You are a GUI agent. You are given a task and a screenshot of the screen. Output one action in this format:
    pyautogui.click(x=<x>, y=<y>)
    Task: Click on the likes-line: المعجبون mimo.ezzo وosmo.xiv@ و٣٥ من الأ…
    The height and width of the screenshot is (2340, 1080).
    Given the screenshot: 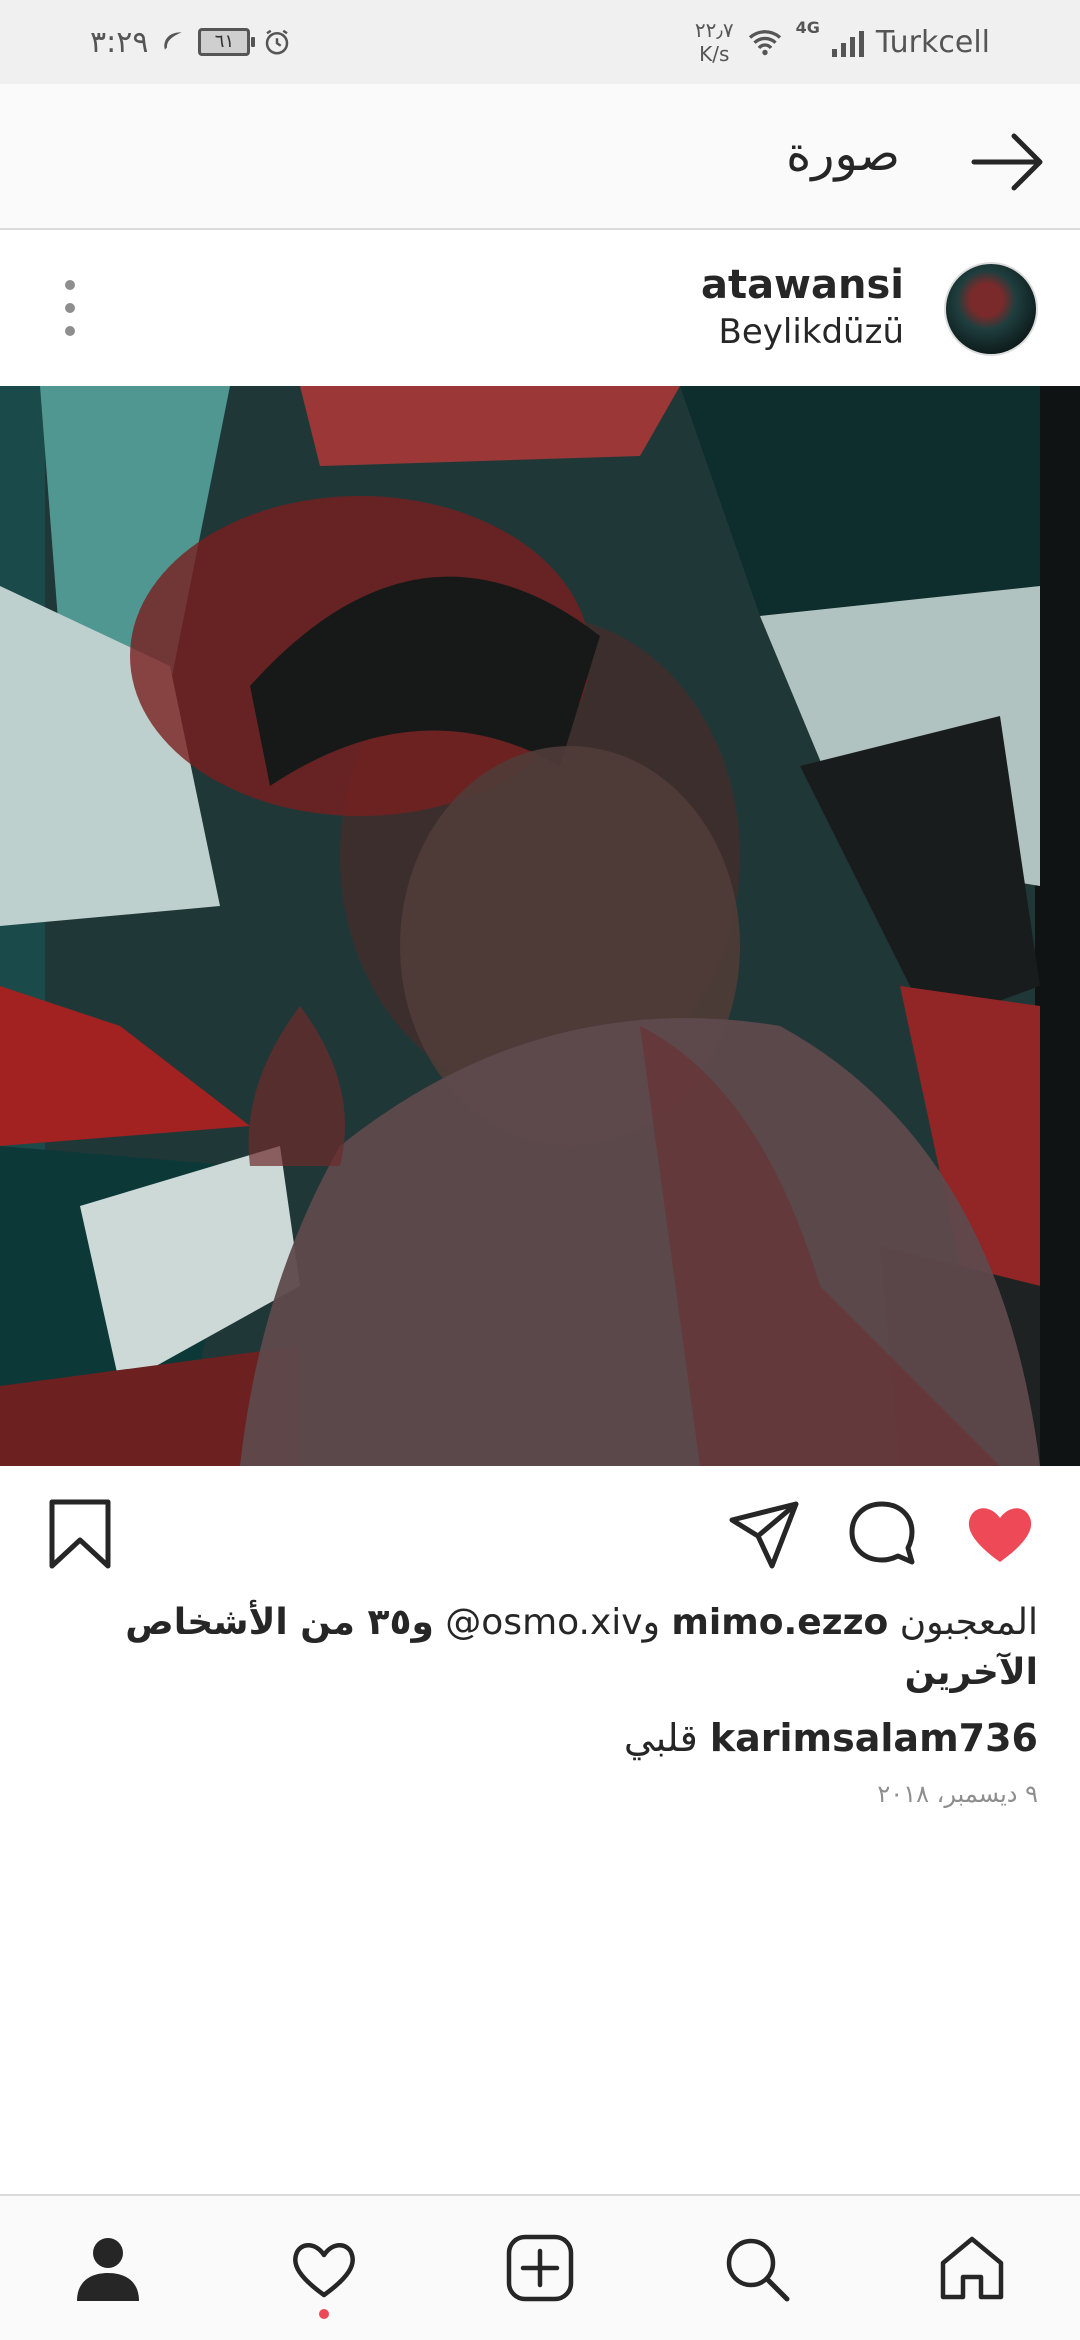 What is the action you would take?
    pyautogui.click(x=540, y=1648)
    